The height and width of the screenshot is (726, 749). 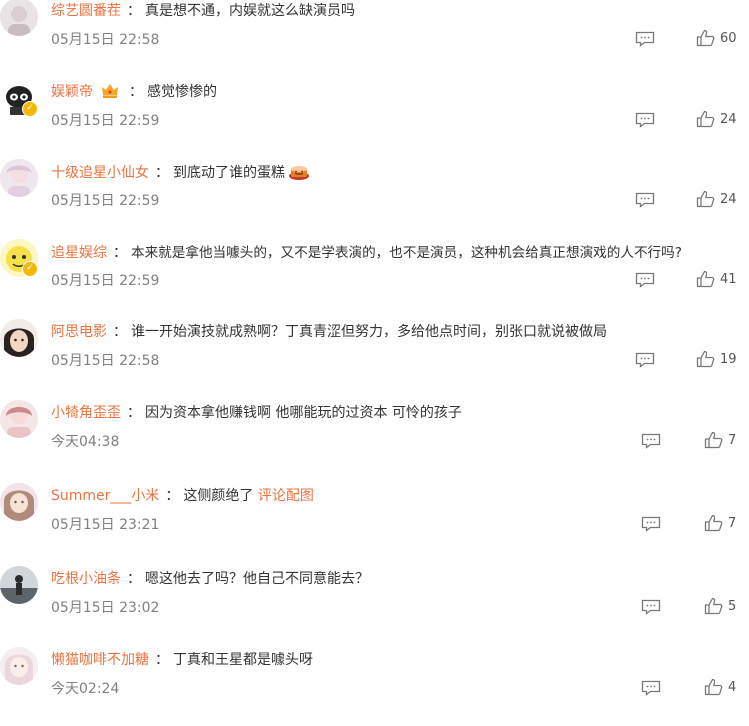 I want to click on comment-line: 十级追星小仙女 ：到底动了谁的蛋糕, so click(x=180, y=171).